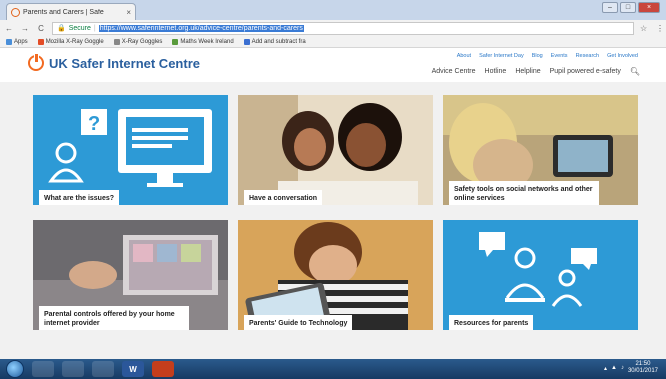  I want to click on search-icon: 🔍︎, so click(635, 71).